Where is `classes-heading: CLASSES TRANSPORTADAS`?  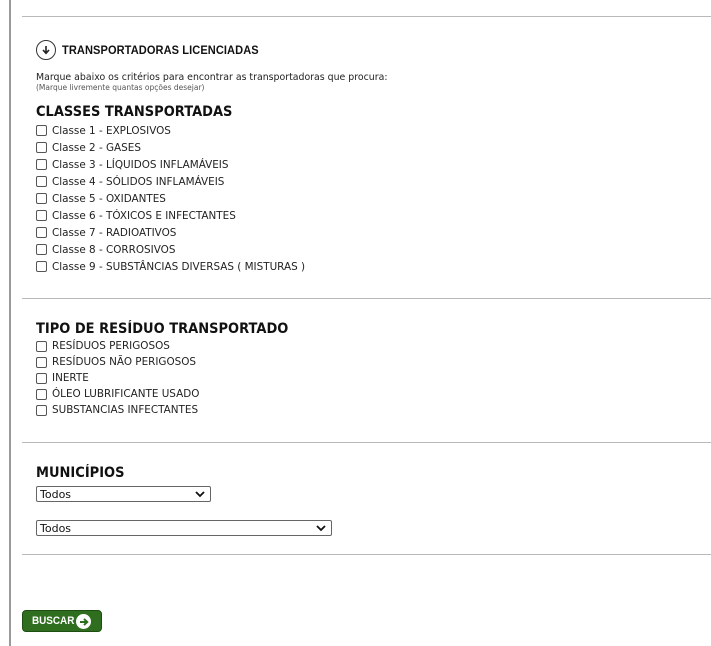
classes-heading: CLASSES TRANSPORTADAS is located at coordinates (134, 112).